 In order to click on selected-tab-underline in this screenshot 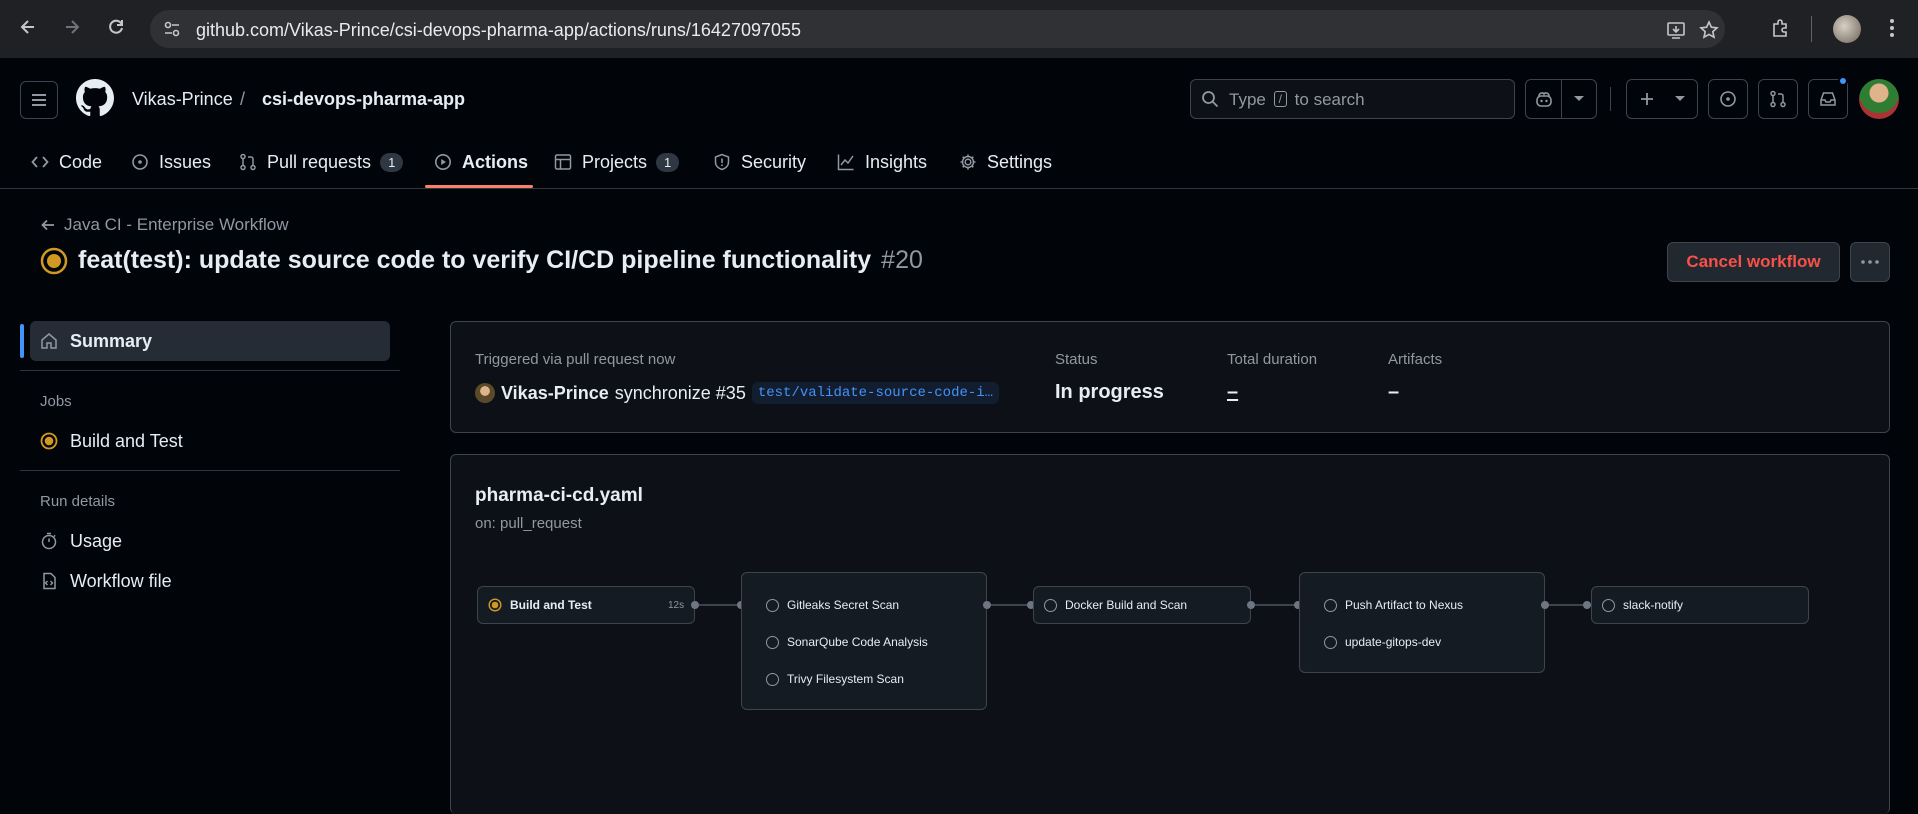, I will do `click(479, 186)`.